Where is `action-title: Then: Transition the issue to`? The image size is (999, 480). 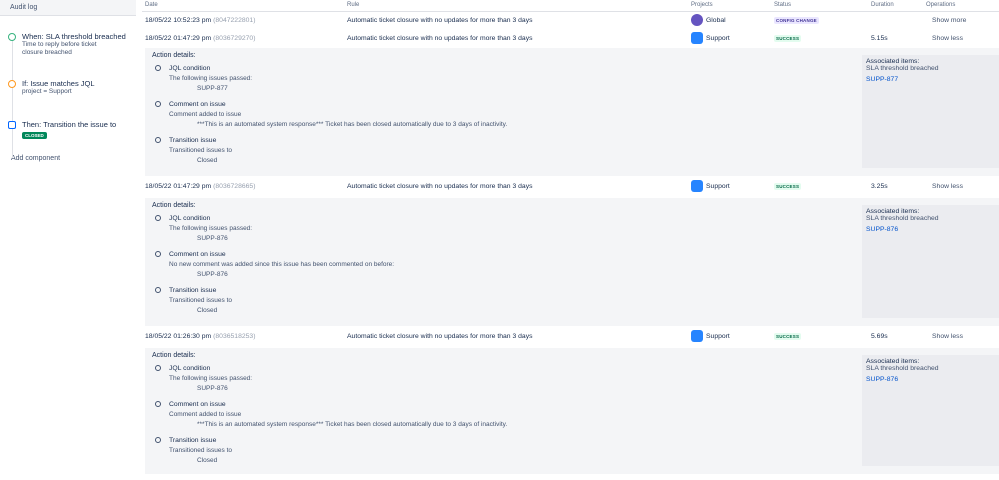 action-title: Then: Transition the issue to is located at coordinates (69, 124).